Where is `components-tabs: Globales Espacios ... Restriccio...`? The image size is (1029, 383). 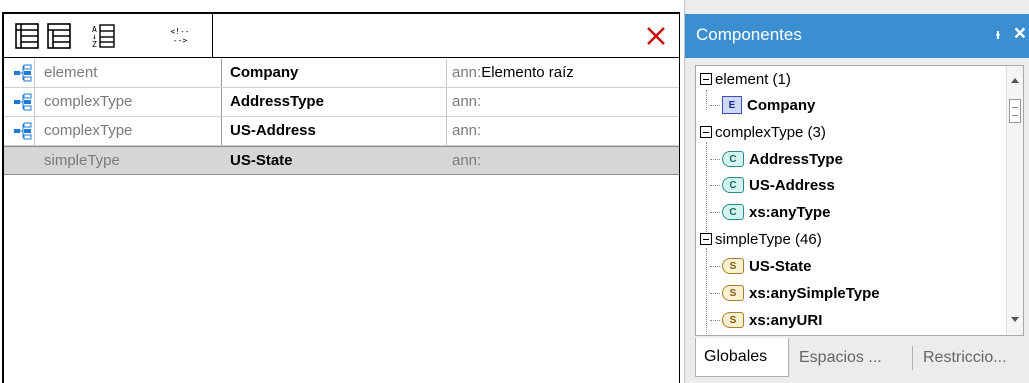 components-tabs: Globales Espacios ... Restriccio... is located at coordinates (862, 358).